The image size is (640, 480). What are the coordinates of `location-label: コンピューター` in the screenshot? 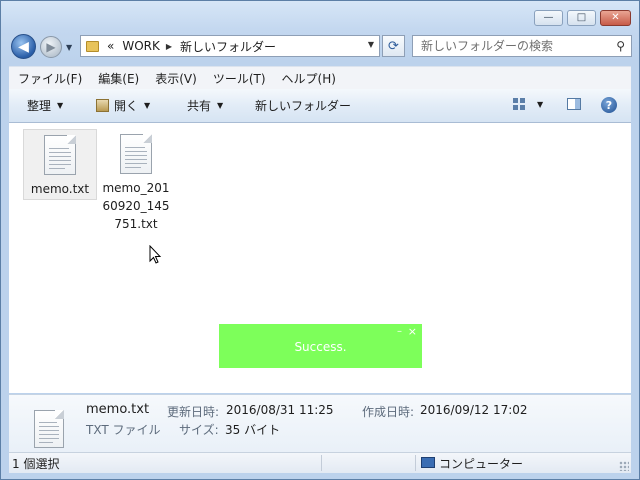 It's located at (481, 464).